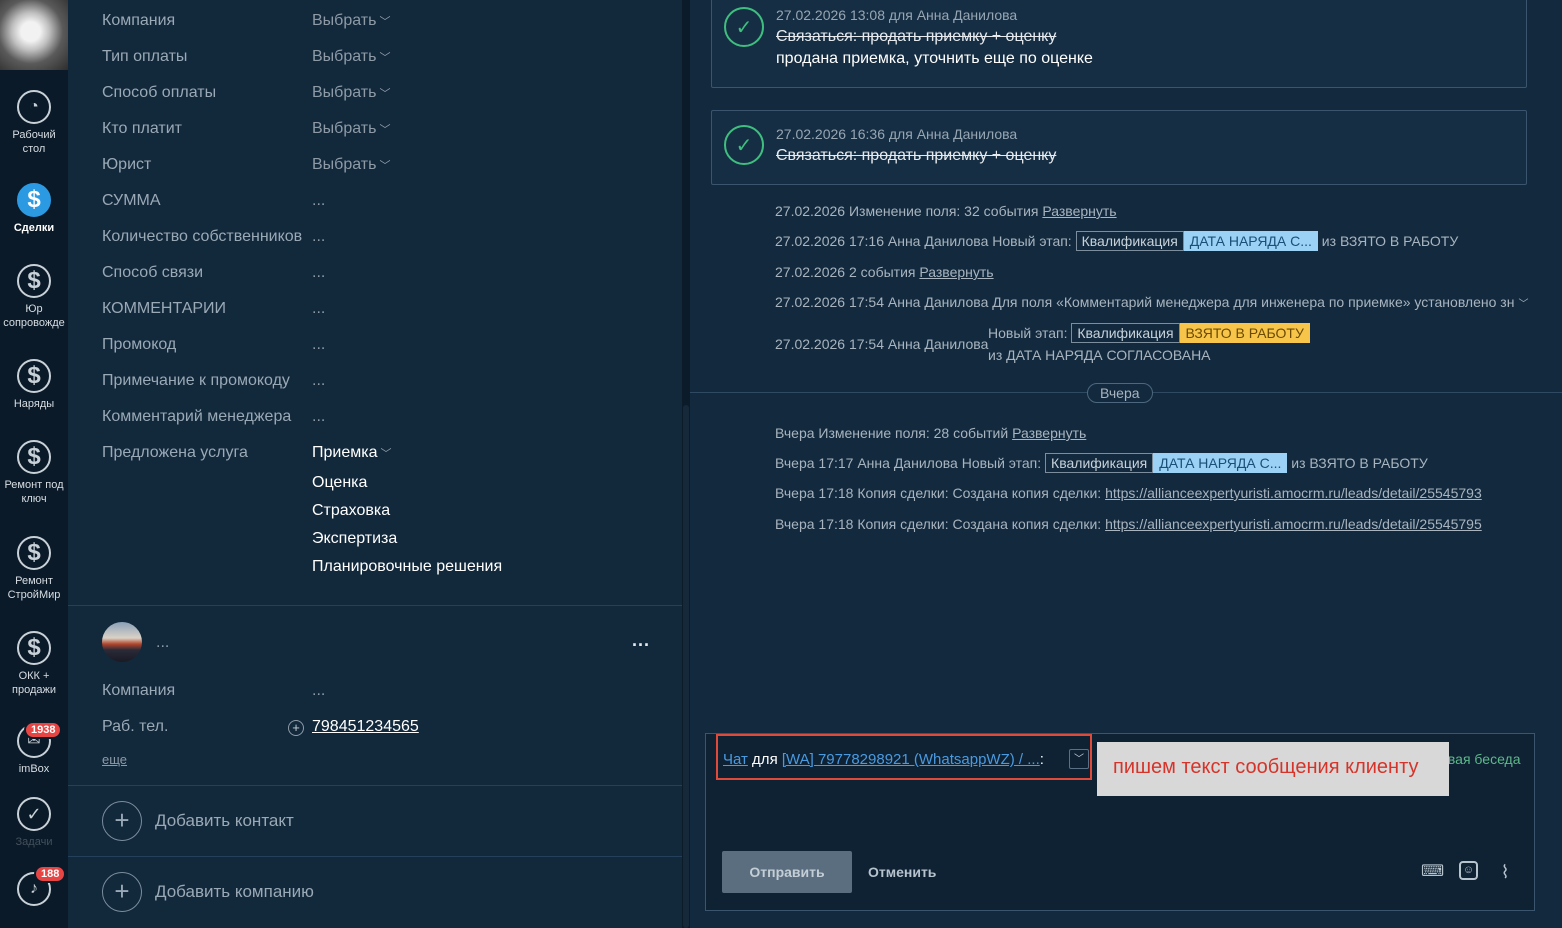 Image resolution: width=1562 pixels, height=928 pixels. I want to click on panel-scrollbar, so click(686, 464).